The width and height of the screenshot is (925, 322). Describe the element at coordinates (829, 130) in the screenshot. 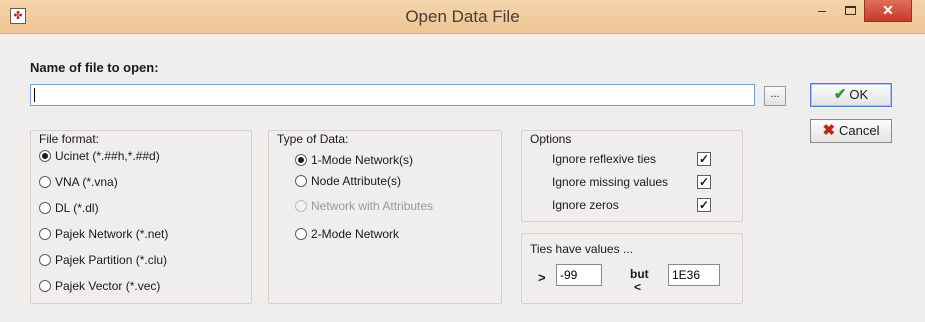

I see `cancel-x-icon: ✖` at that location.